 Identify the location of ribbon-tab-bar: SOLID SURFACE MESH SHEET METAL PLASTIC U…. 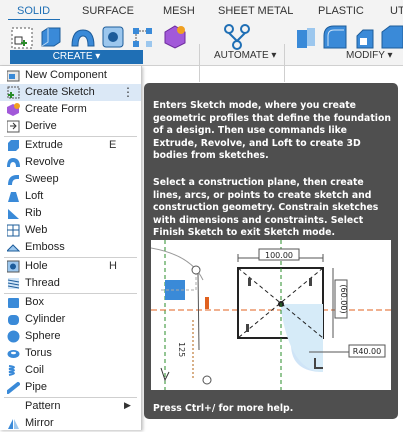
(201, 10).